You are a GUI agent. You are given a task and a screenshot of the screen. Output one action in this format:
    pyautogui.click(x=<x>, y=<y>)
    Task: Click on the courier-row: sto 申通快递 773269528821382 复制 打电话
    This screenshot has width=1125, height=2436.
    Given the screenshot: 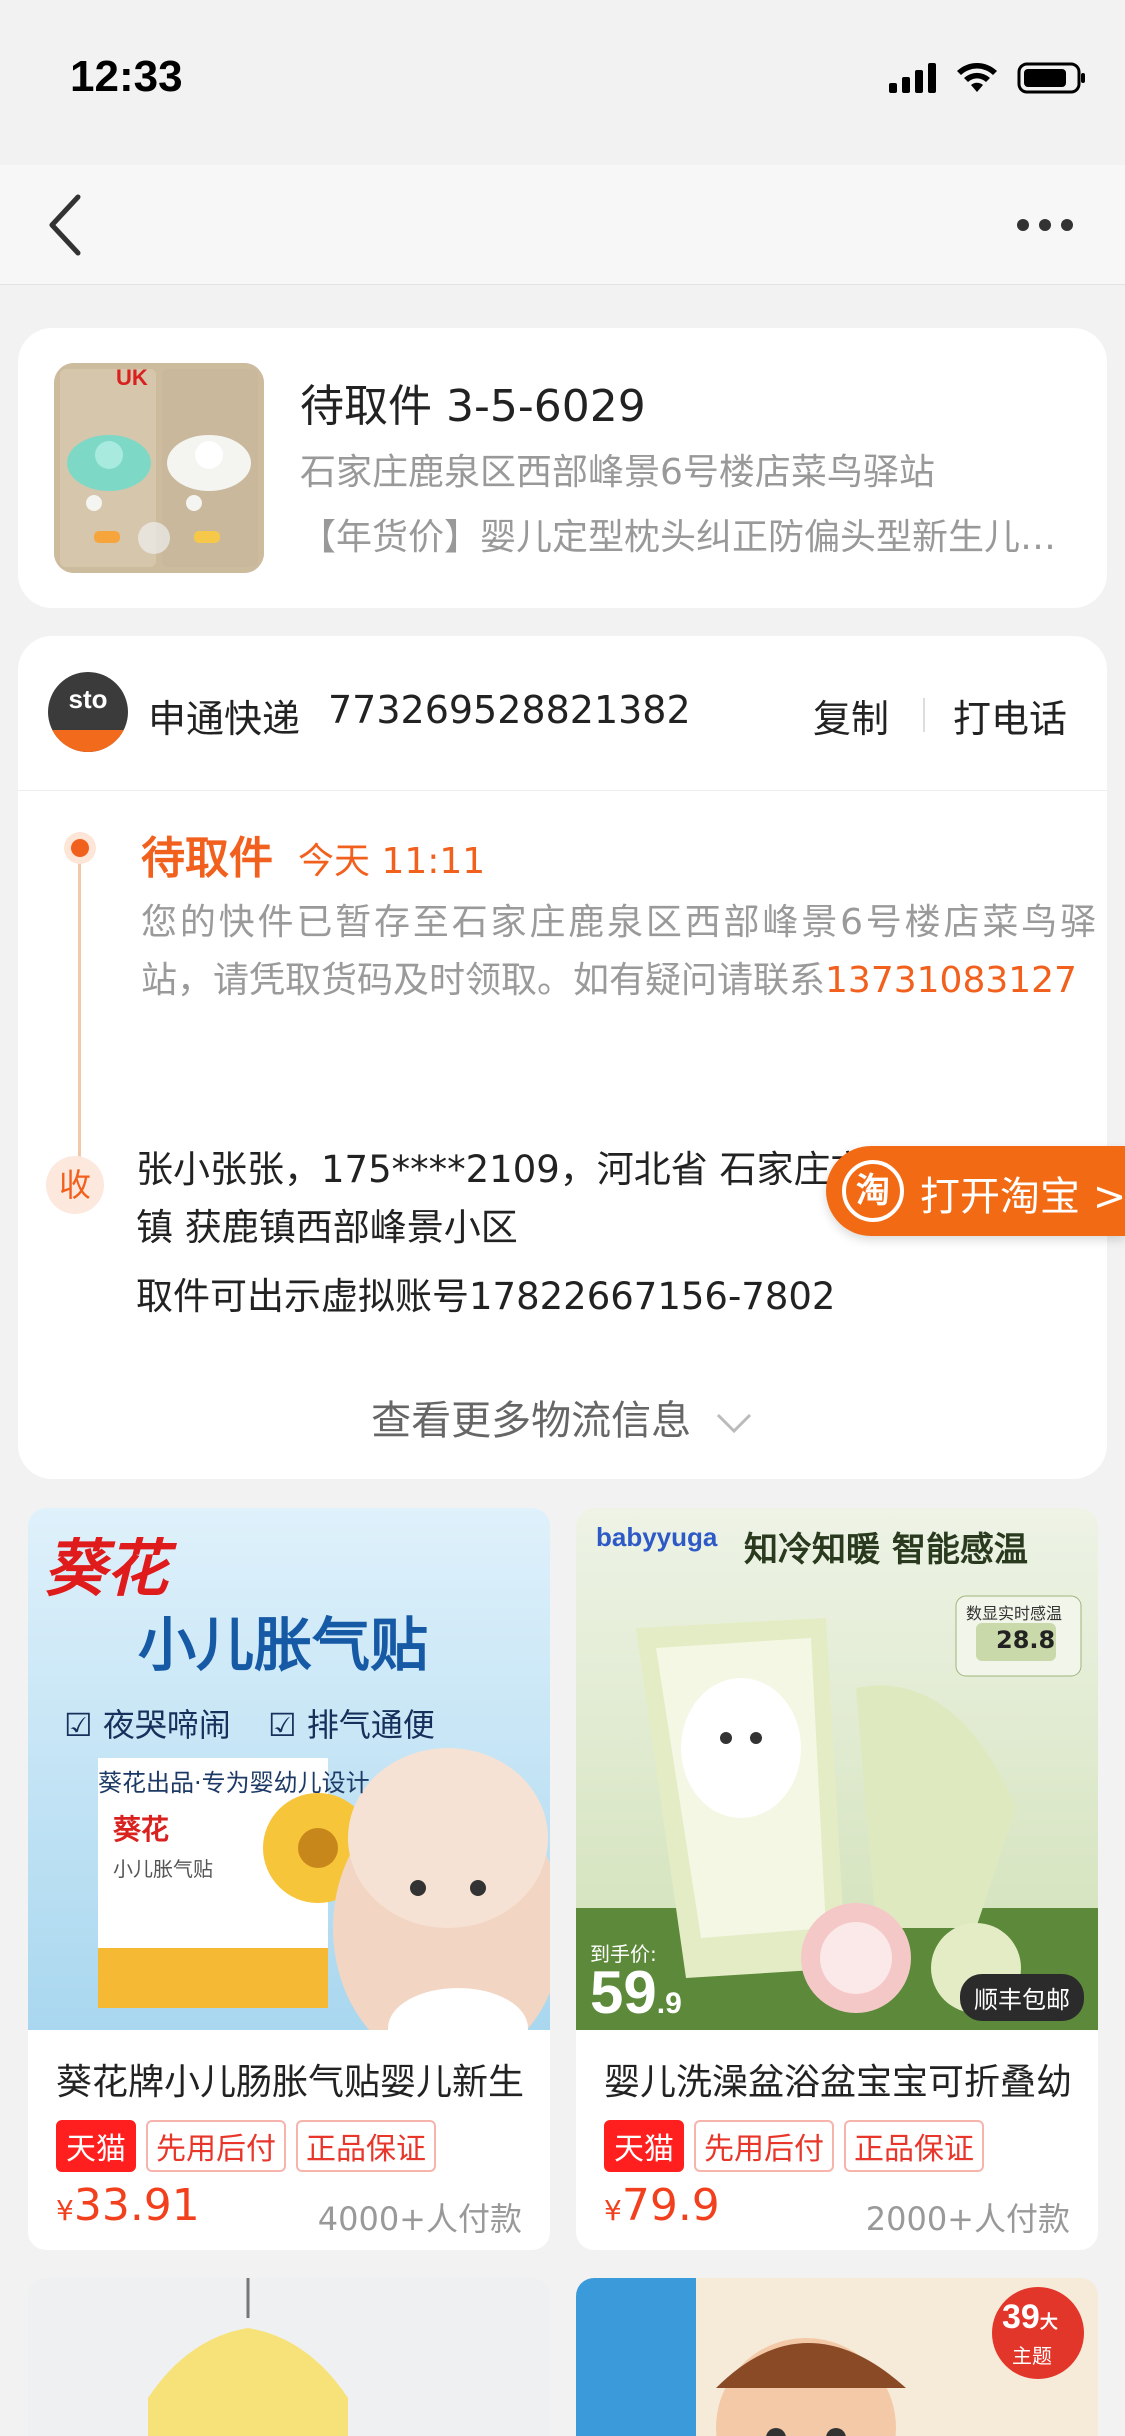 What is the action you would take?
    pyautogui.click(x=562, y=713)
    